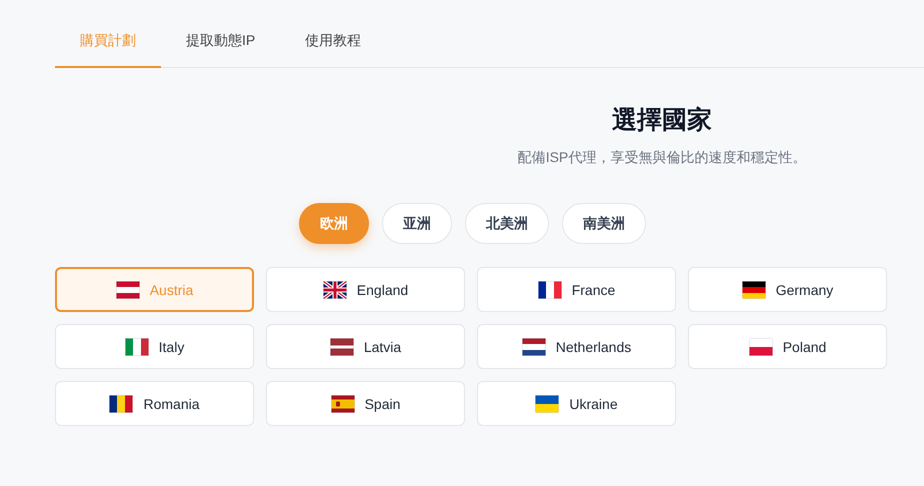  What do you see at coordinates (576, 346) in the screenshot?
I see `country-option: Netherlands` at bounding box center [576, 346].